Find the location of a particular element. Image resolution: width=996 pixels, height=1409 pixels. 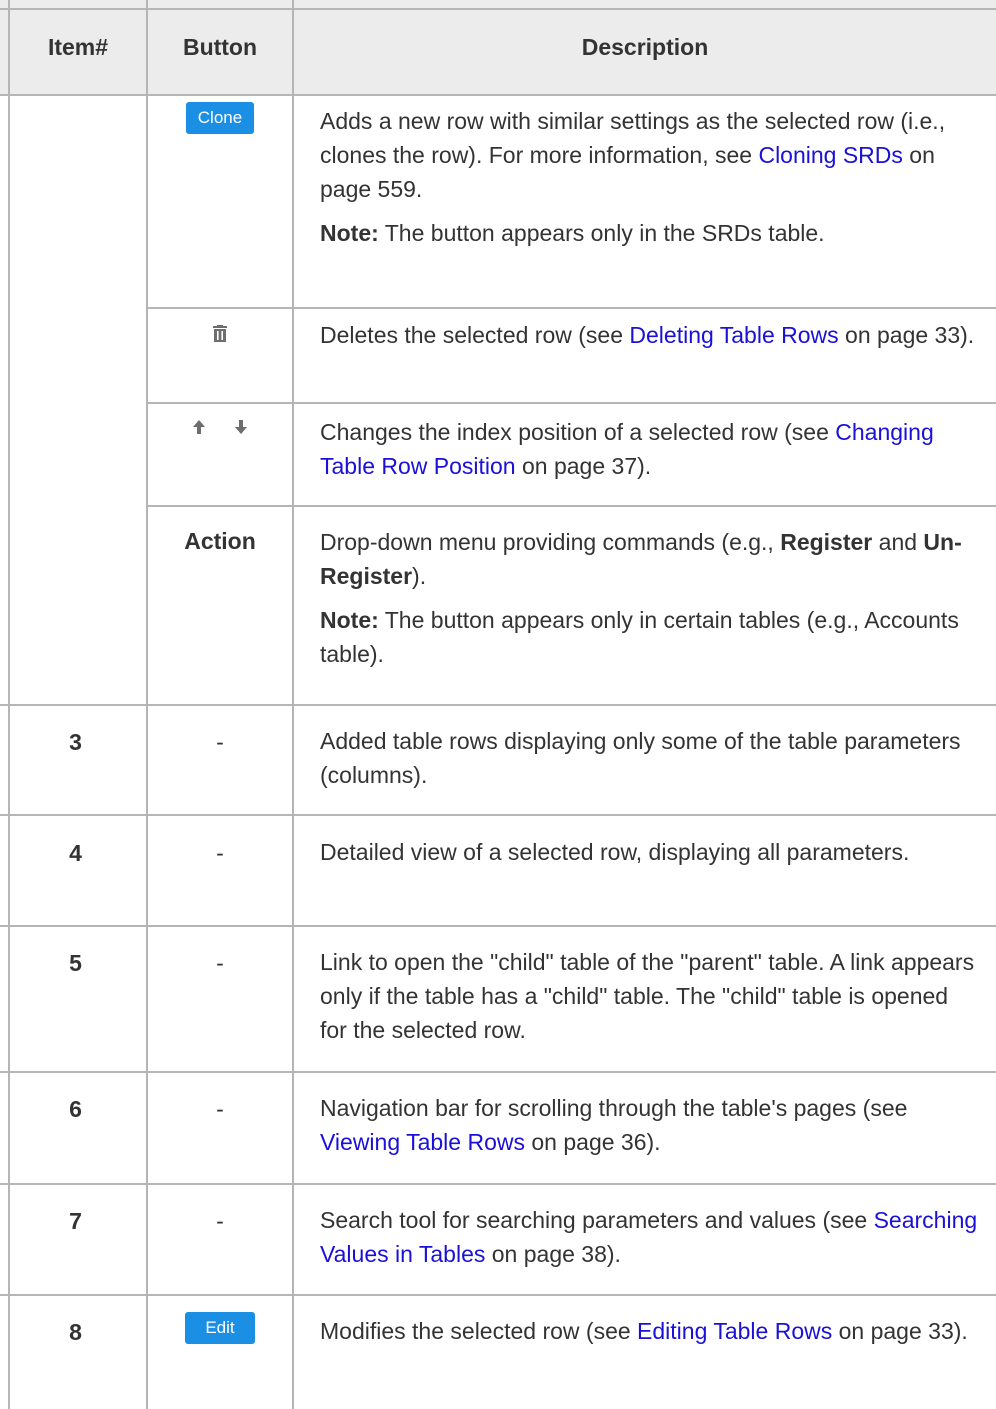

desc-text: Drop-down menu providing commands (e.g., is located at coordinates (550, 542).